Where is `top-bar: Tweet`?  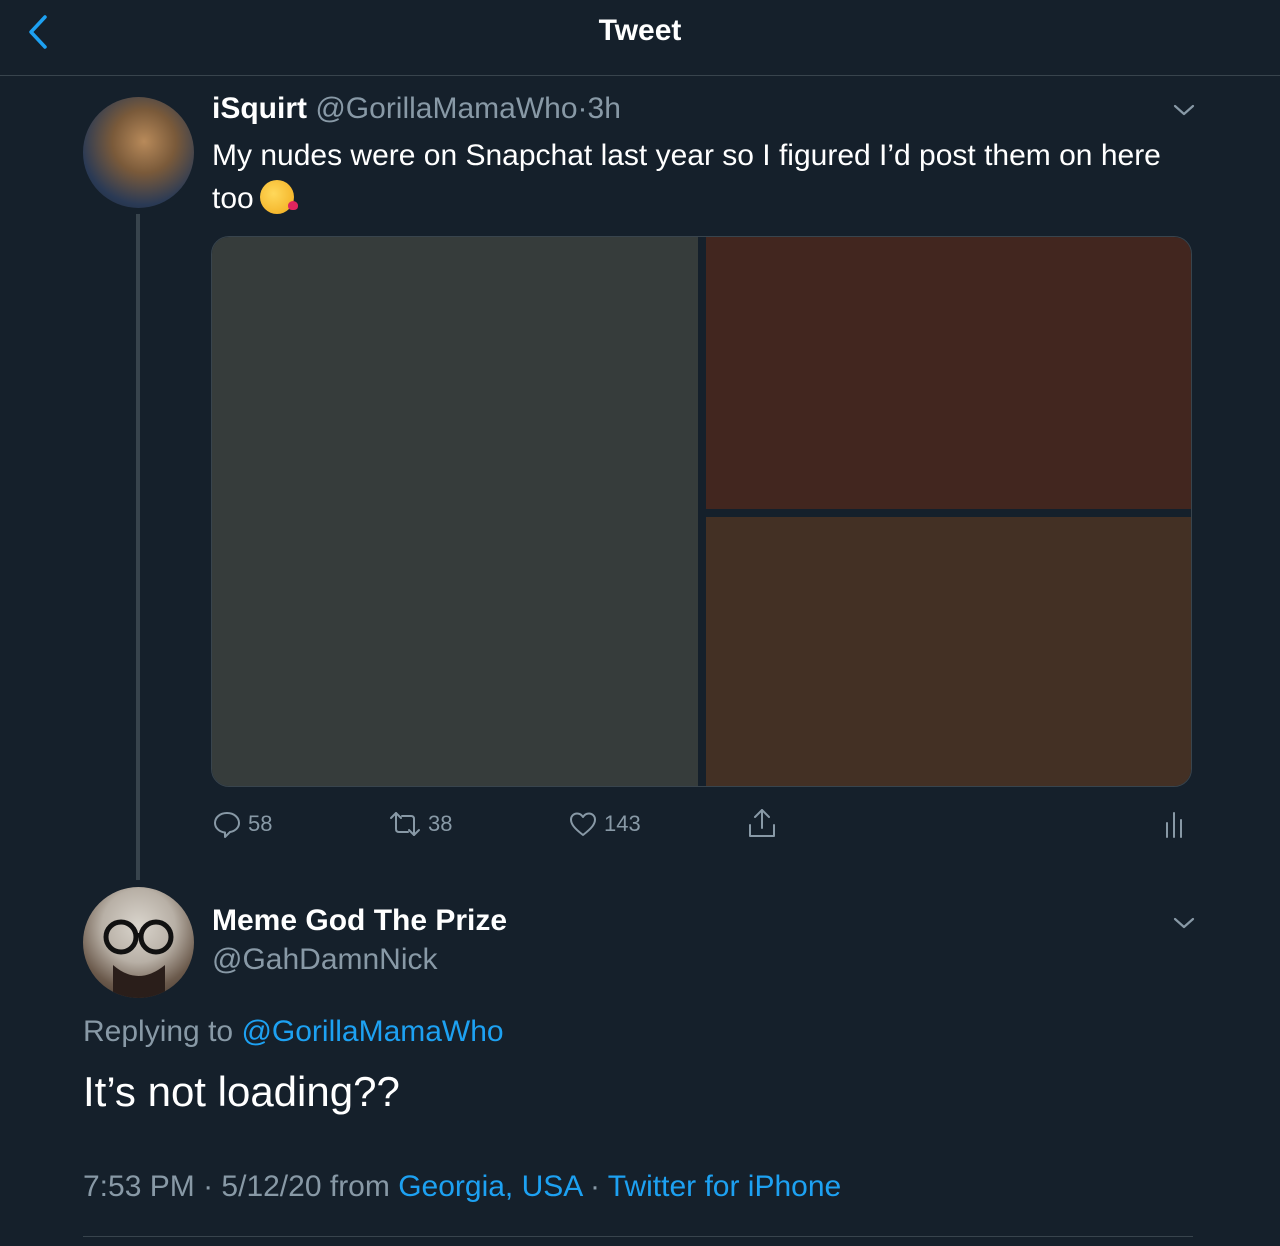
top-bar: Tweet is located at coordinates (640, 38).